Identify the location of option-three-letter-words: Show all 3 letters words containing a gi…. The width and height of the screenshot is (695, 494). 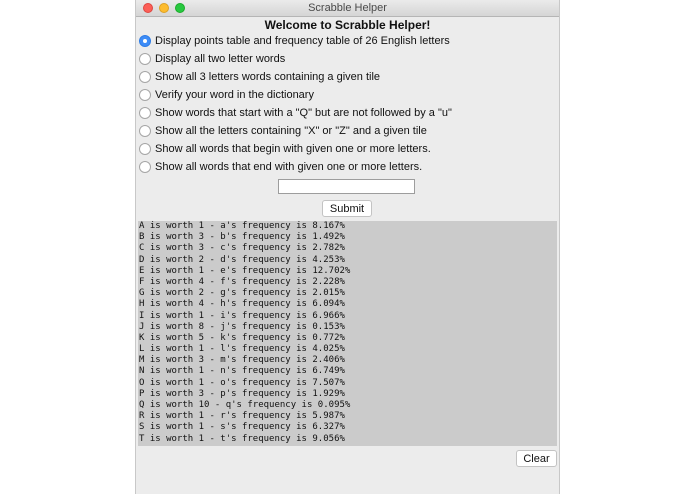
(344, 77).